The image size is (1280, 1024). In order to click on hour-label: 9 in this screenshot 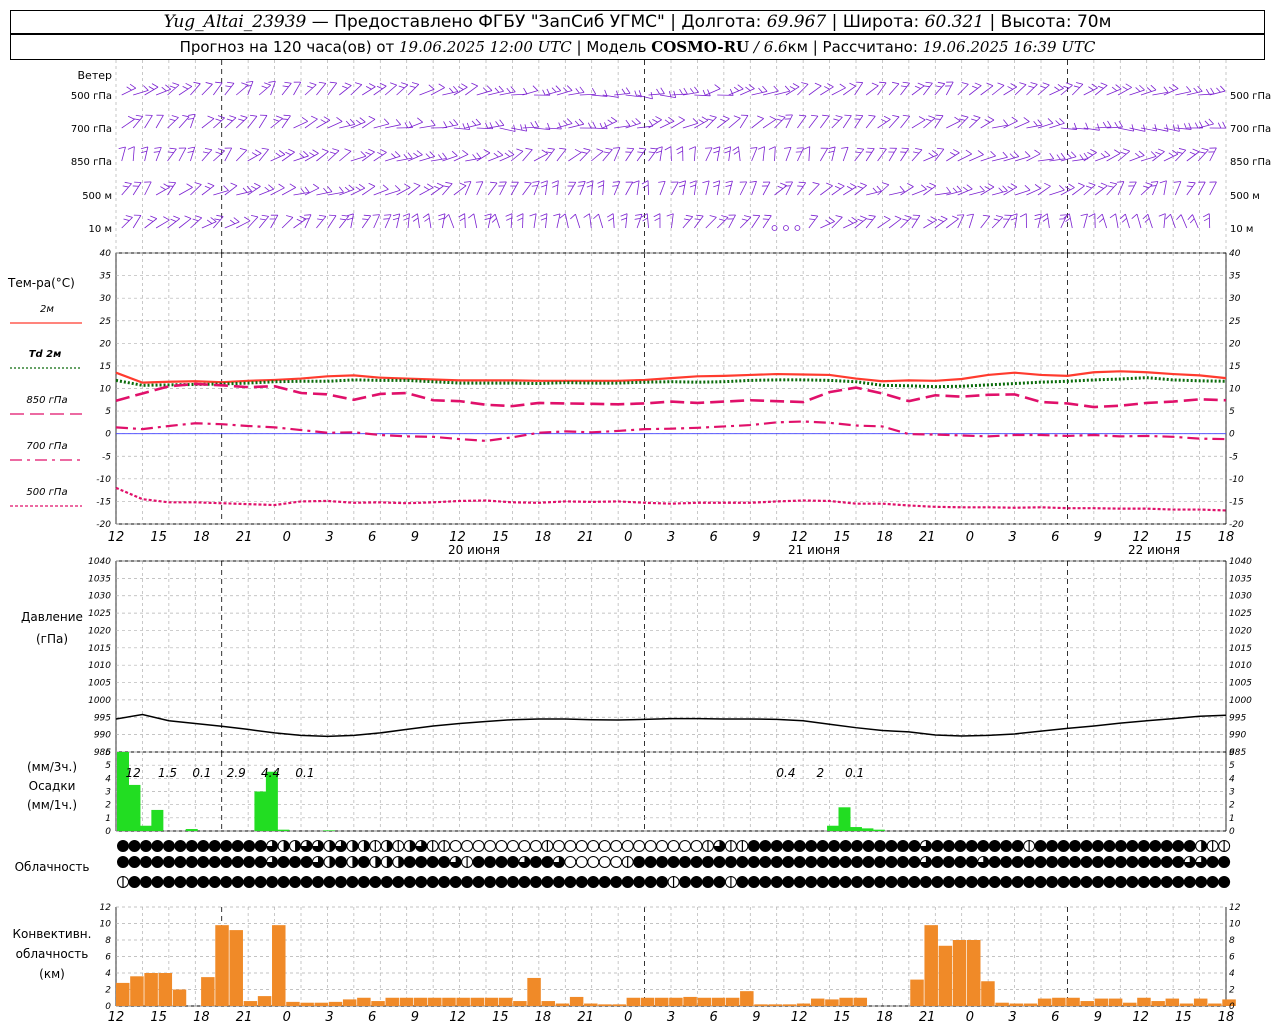, I will do `click(756, 1017)`.